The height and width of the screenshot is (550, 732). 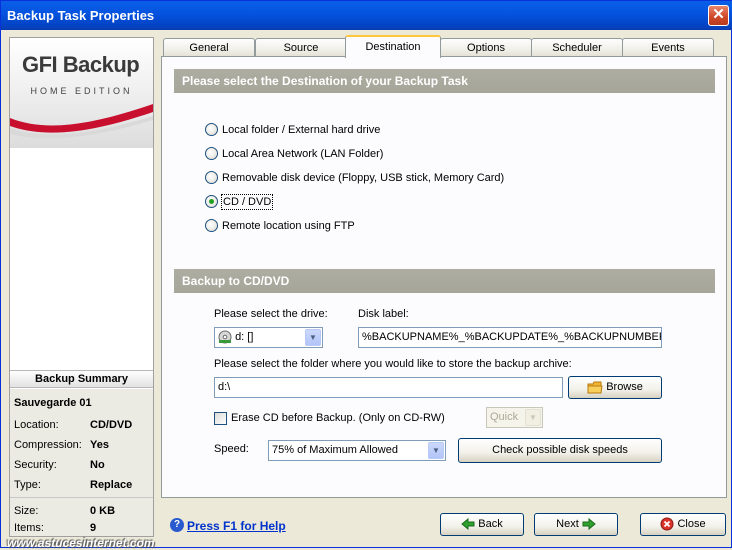 I want to click on tab-events: Events, so click(x=668, y=47).